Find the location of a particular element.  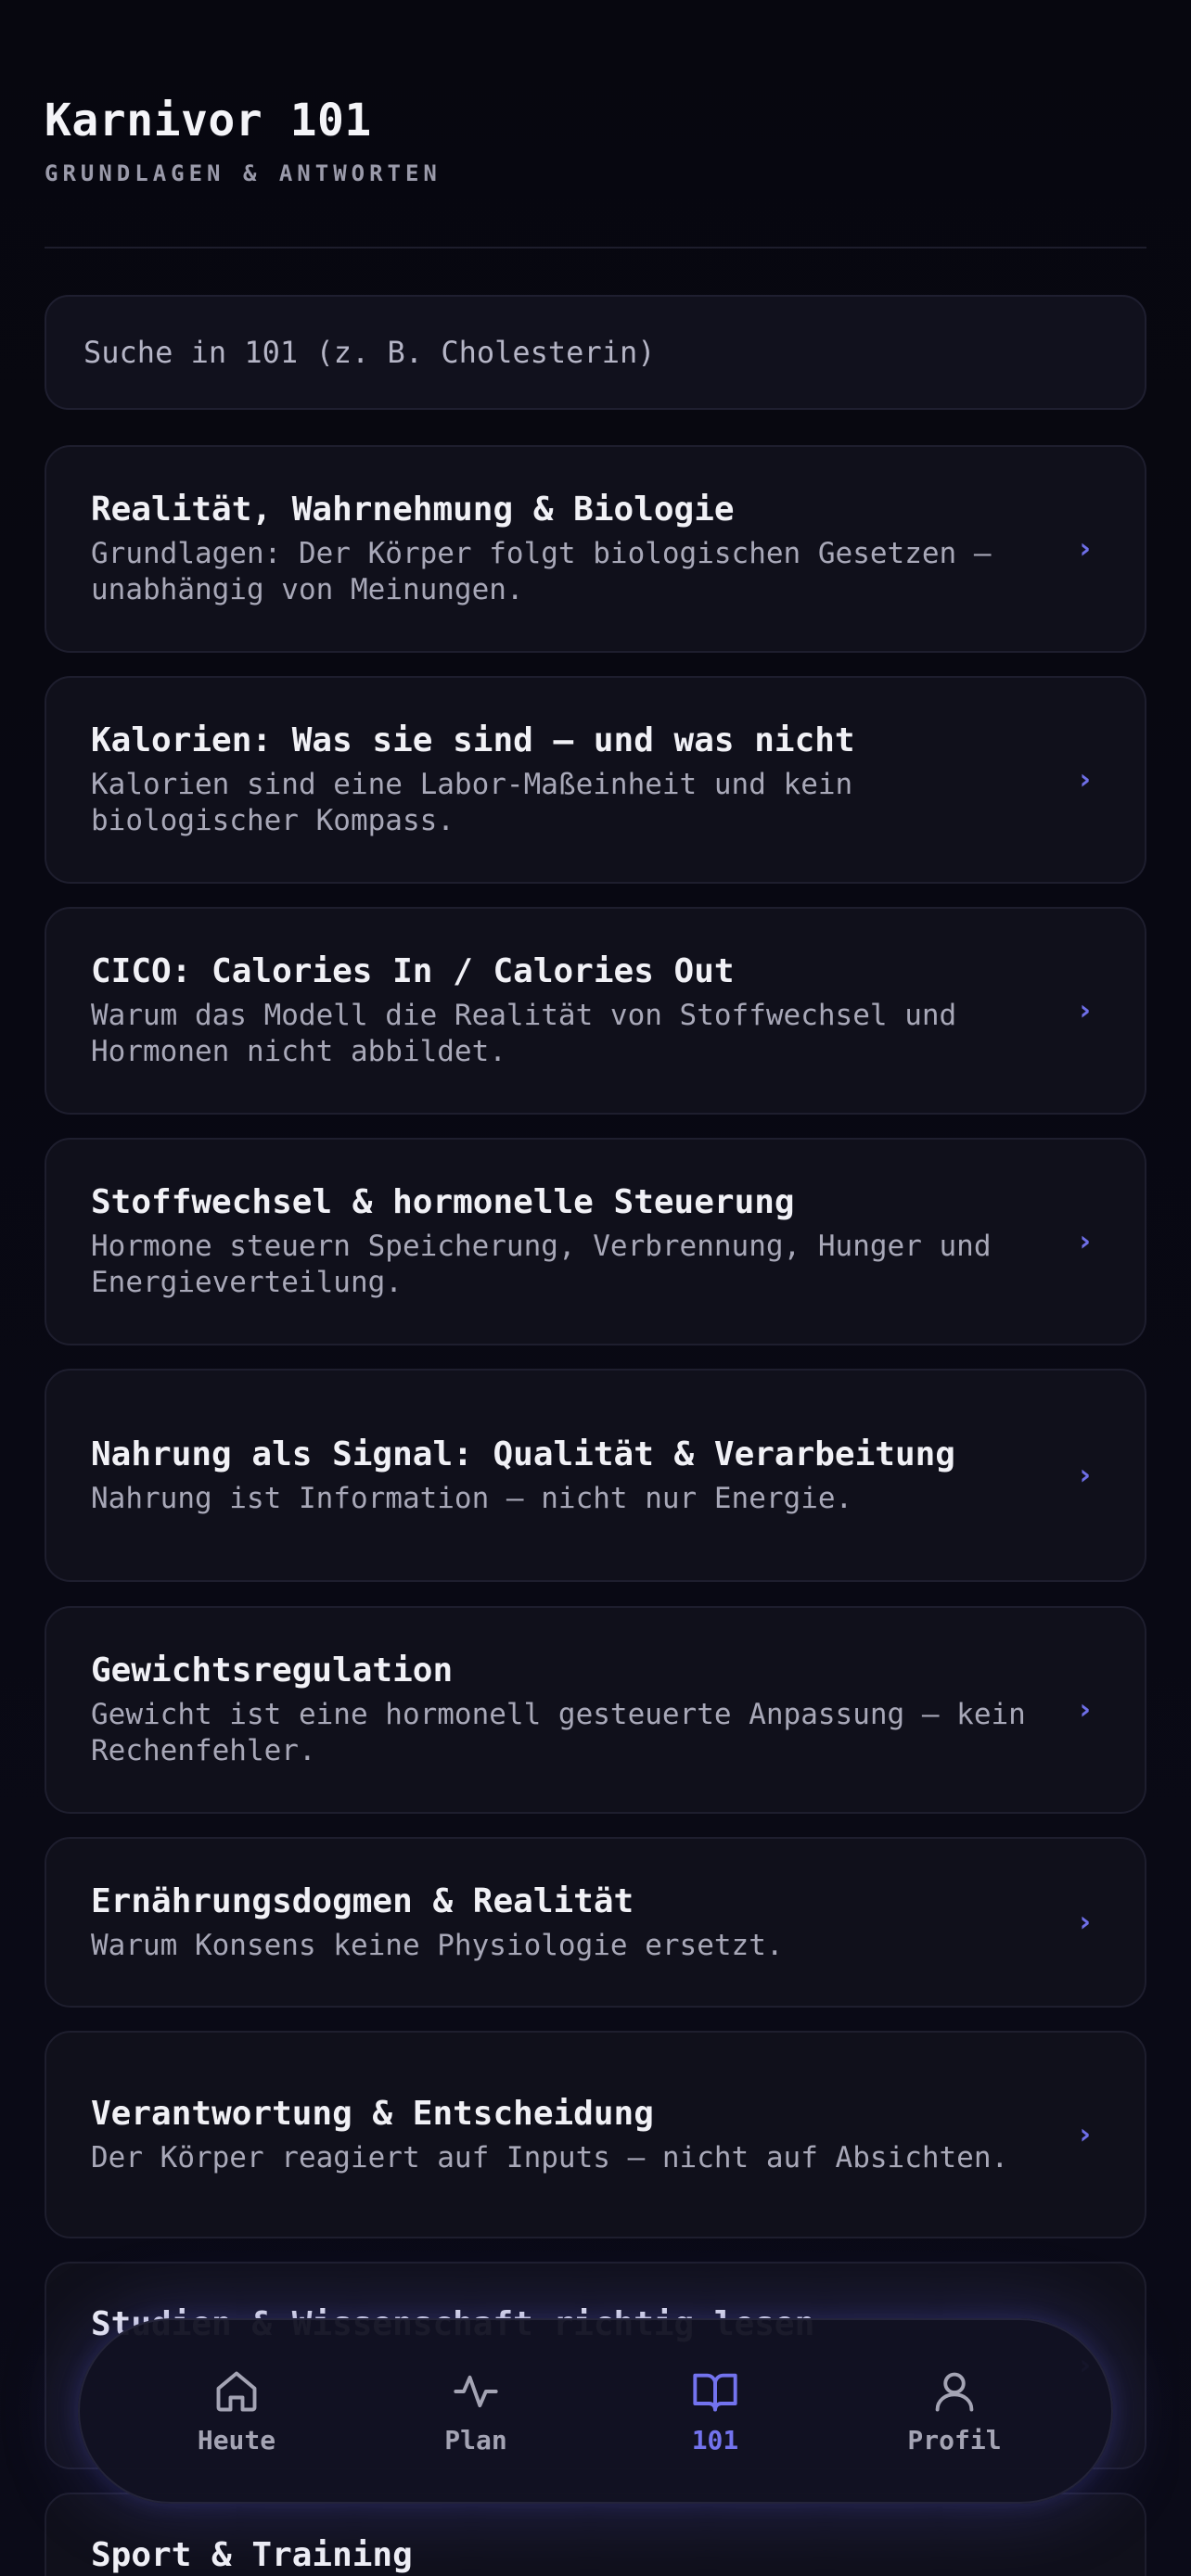

user-icon is located at coordinates (955, 2392).